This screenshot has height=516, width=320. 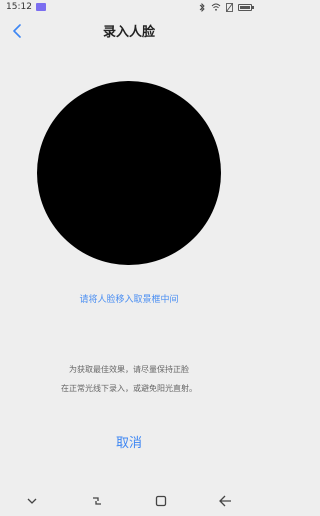 I want to click on navigation-bar, so click(x=129, y=501).